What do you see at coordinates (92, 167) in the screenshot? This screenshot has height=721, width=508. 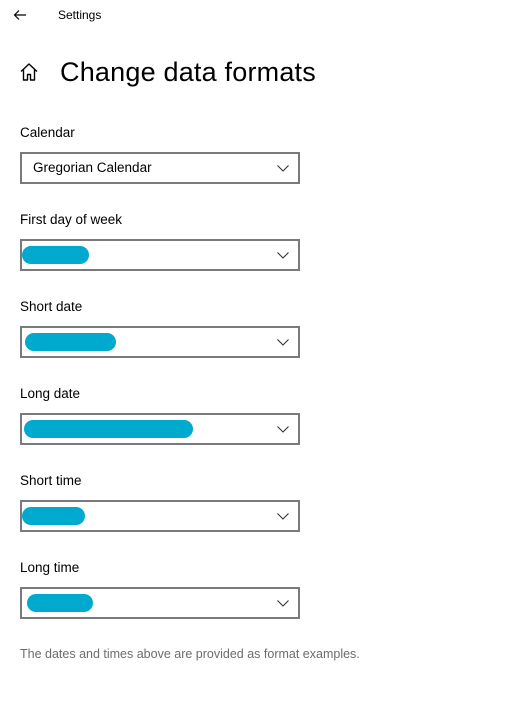 I see `calendar-value: Gregorian Calendar` at bounding box center [92, 167].